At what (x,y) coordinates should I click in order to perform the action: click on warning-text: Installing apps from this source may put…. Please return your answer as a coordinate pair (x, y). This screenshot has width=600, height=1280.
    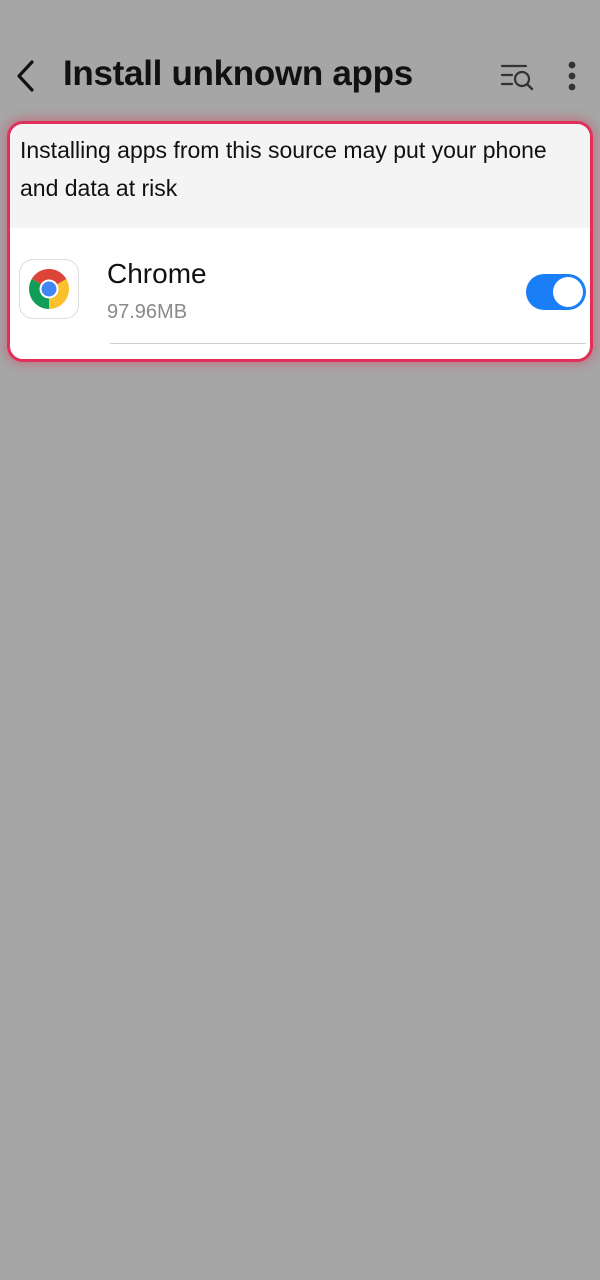
    Looking at the image, I should click on (283, 169).